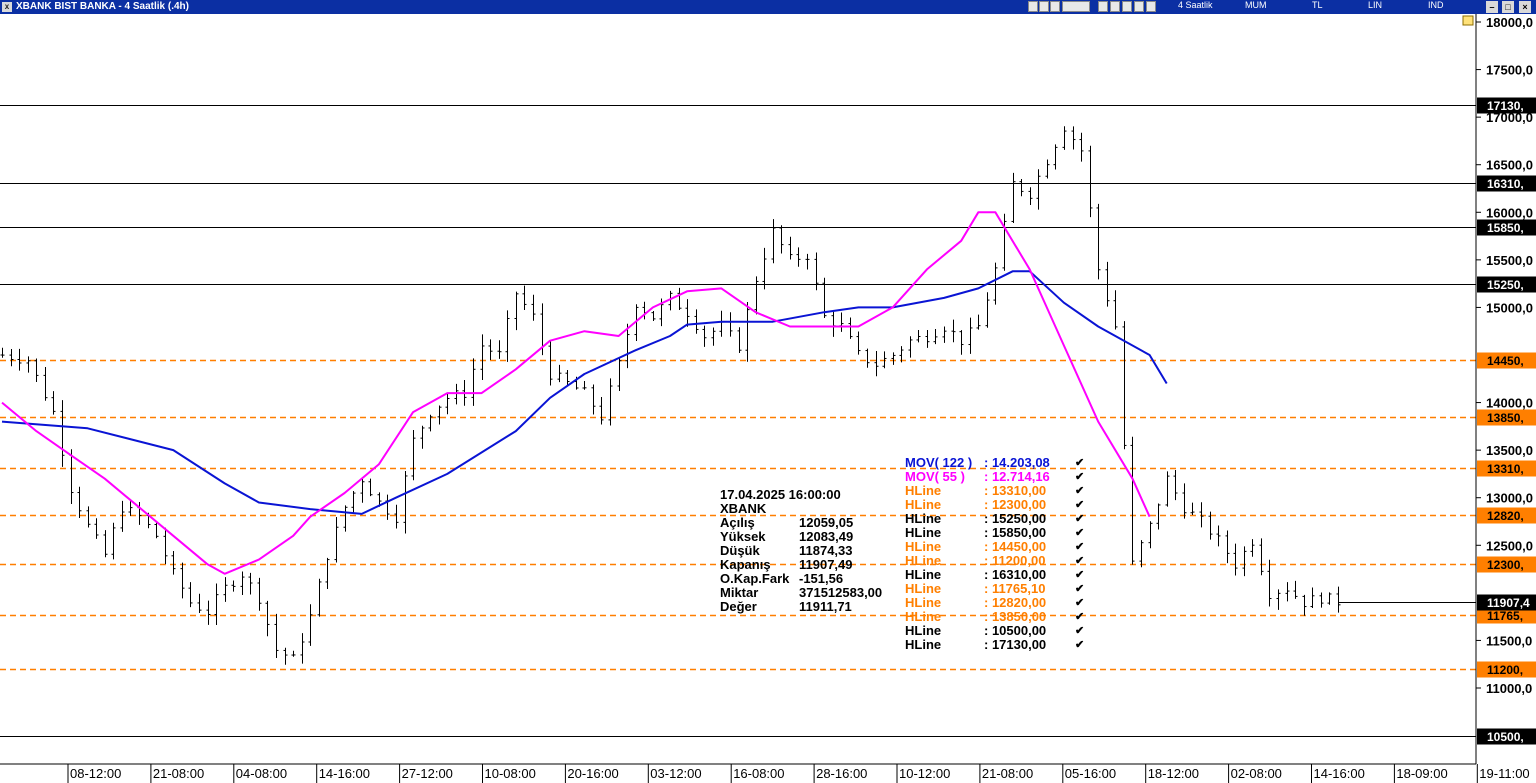  Describe the element at coordinates (1173, 773) in the screenshot. I see `x-tick-label: 18-12:00` at that location.